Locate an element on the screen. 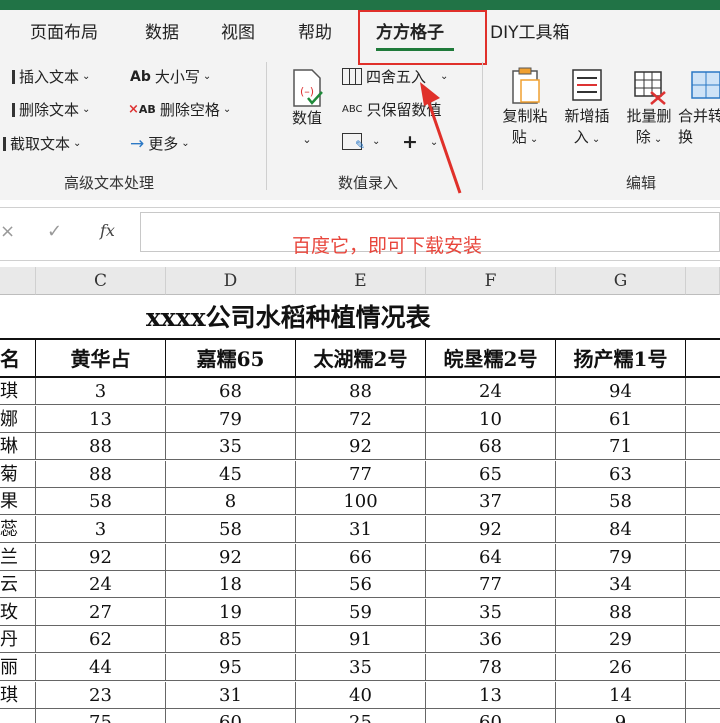 The height and width of the screenshot is (723, 720). value-cell: 100 is located at coordinates (361, 502).